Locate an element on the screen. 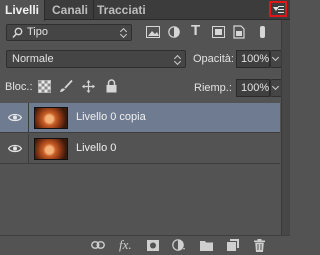  new-layer-icon is located at coordinates (233, 245).